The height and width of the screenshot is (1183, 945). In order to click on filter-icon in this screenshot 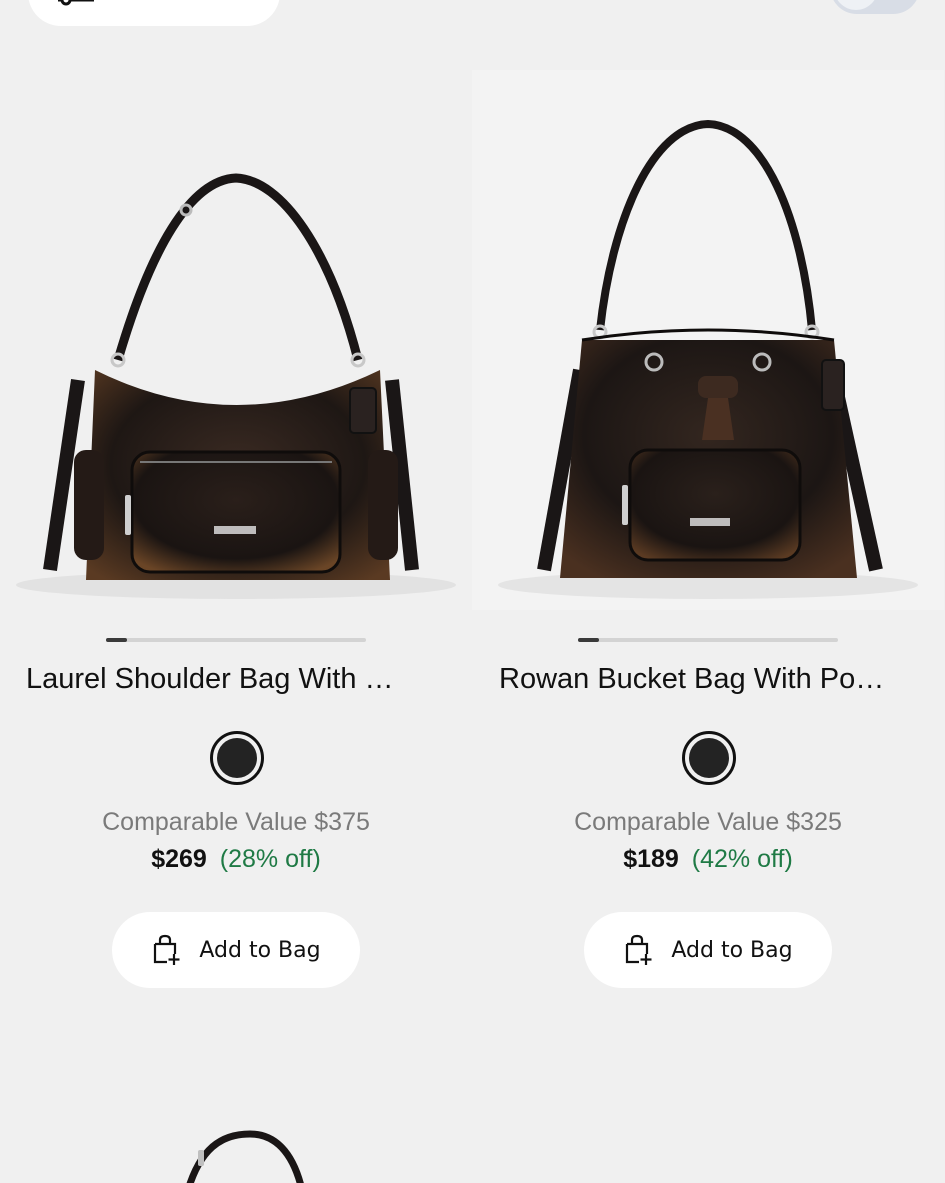, I will do `click(76, 3)`.